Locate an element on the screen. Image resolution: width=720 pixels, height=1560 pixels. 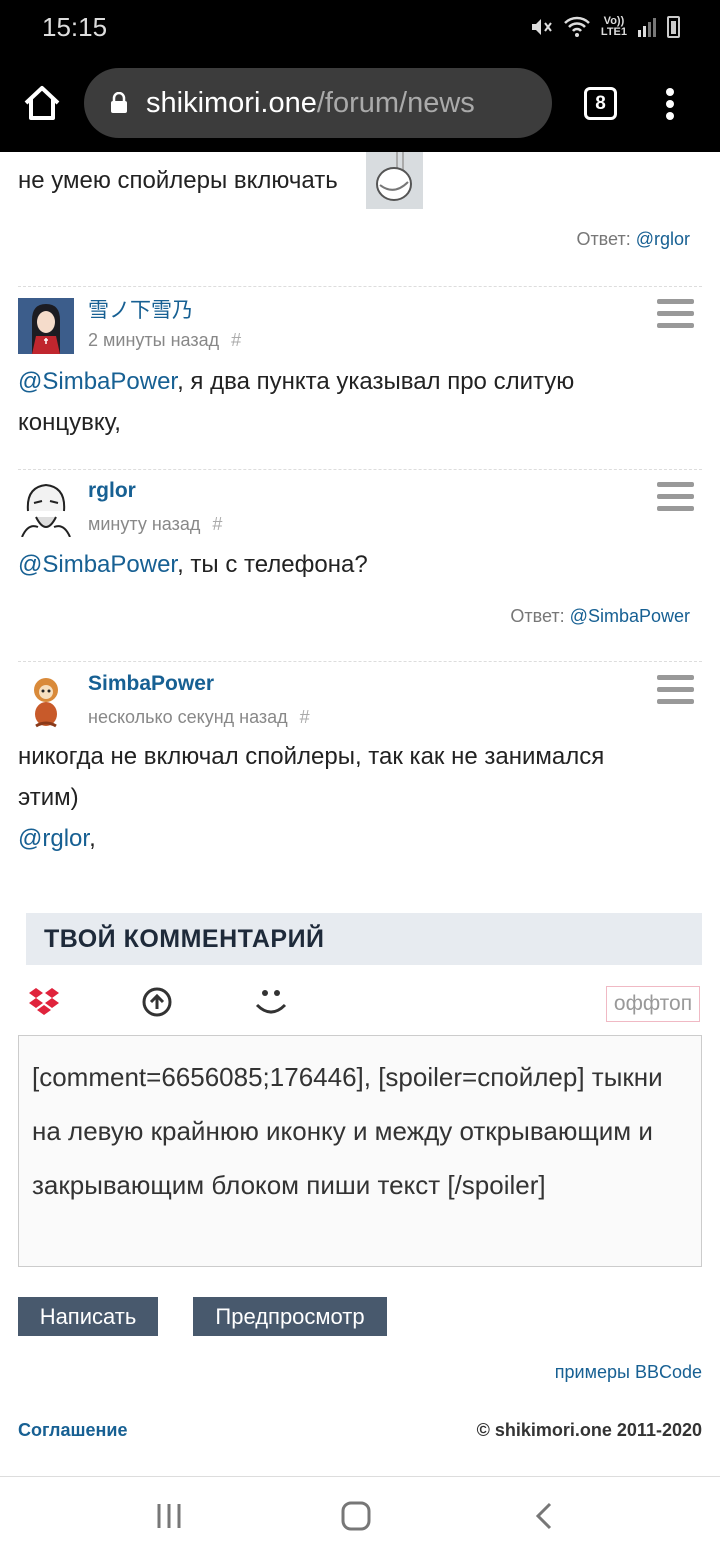
reply-line: Ответ: @SimbaPower is located at coordinates (600, 616).